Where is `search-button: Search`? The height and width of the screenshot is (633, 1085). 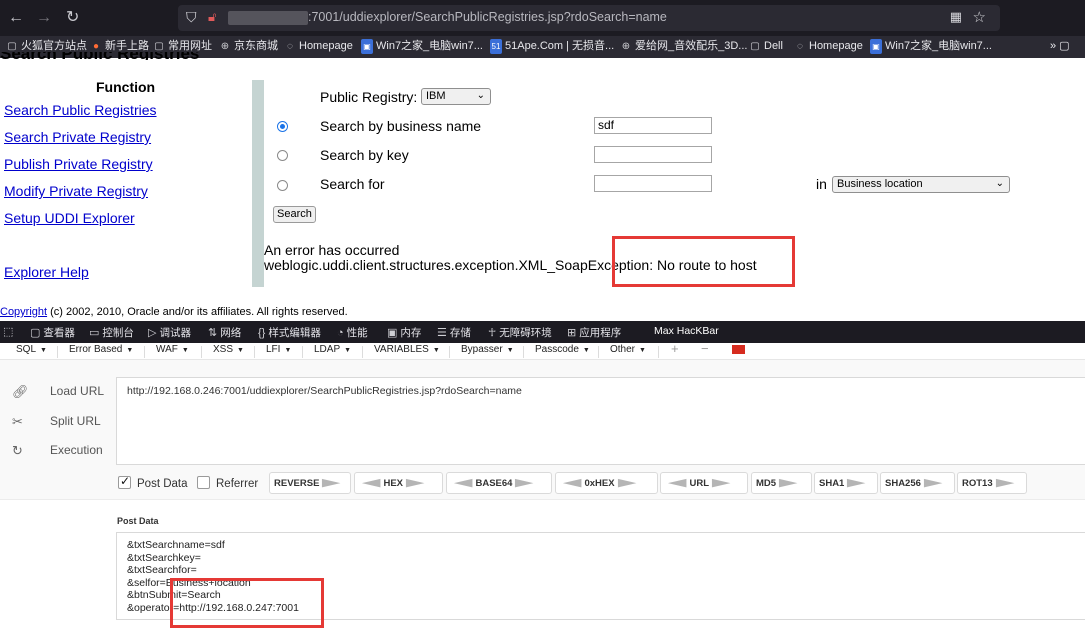 search-button: Search is located at coordinates (294, 214).